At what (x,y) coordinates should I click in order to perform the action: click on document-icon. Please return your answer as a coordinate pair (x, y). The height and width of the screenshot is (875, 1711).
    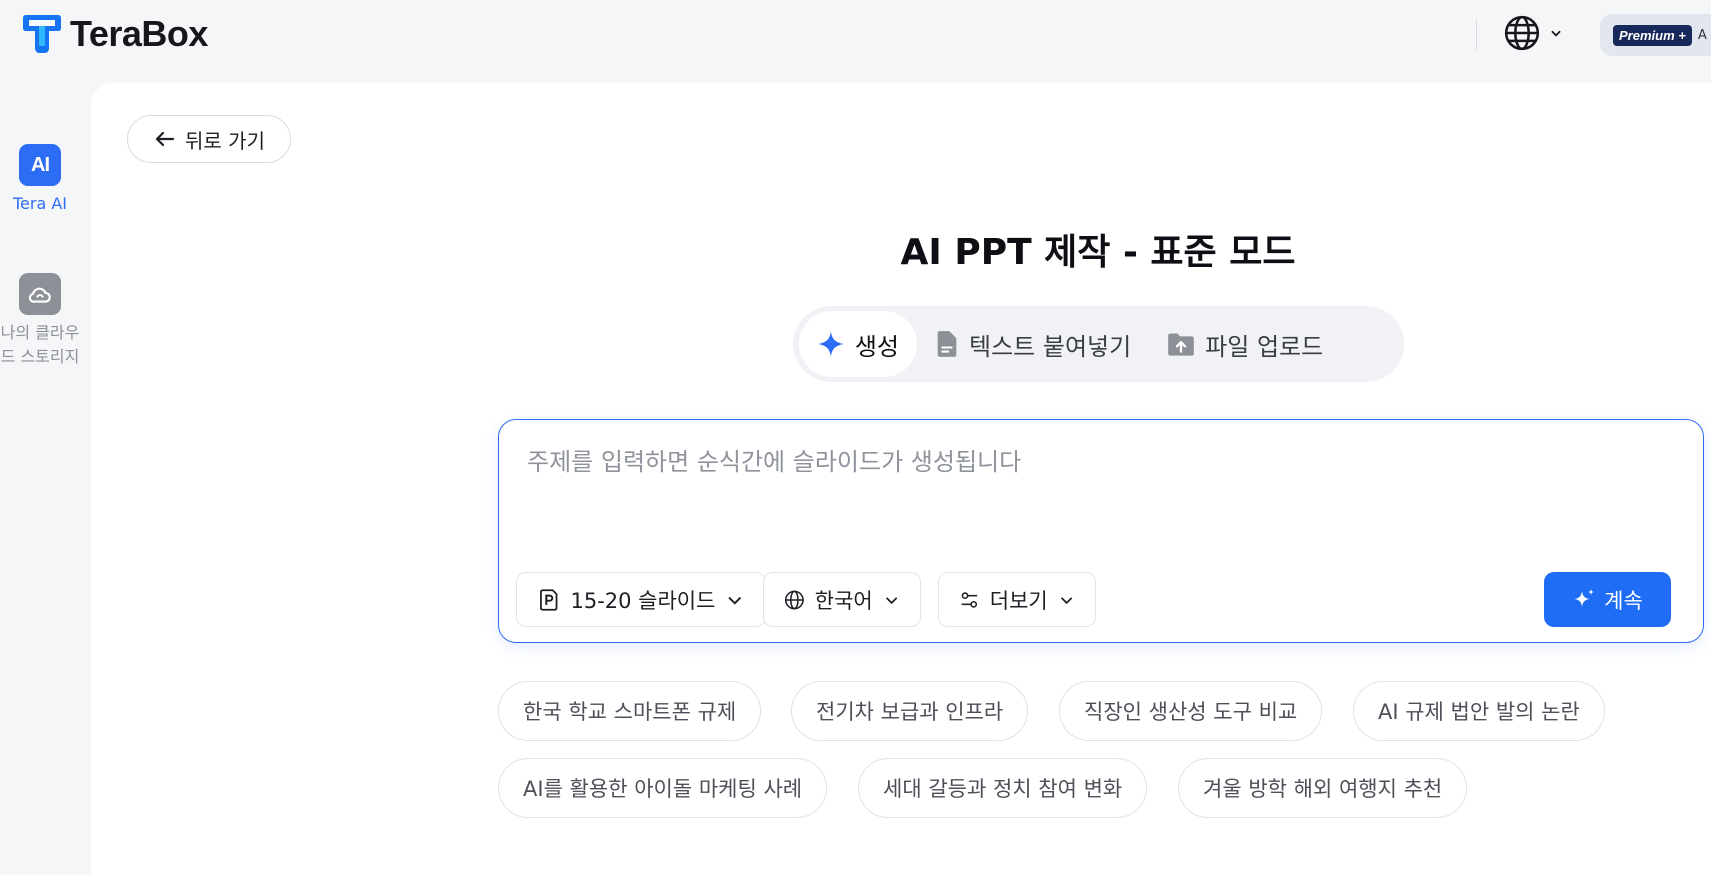
    Looking at the image, I should click on (947, 344).